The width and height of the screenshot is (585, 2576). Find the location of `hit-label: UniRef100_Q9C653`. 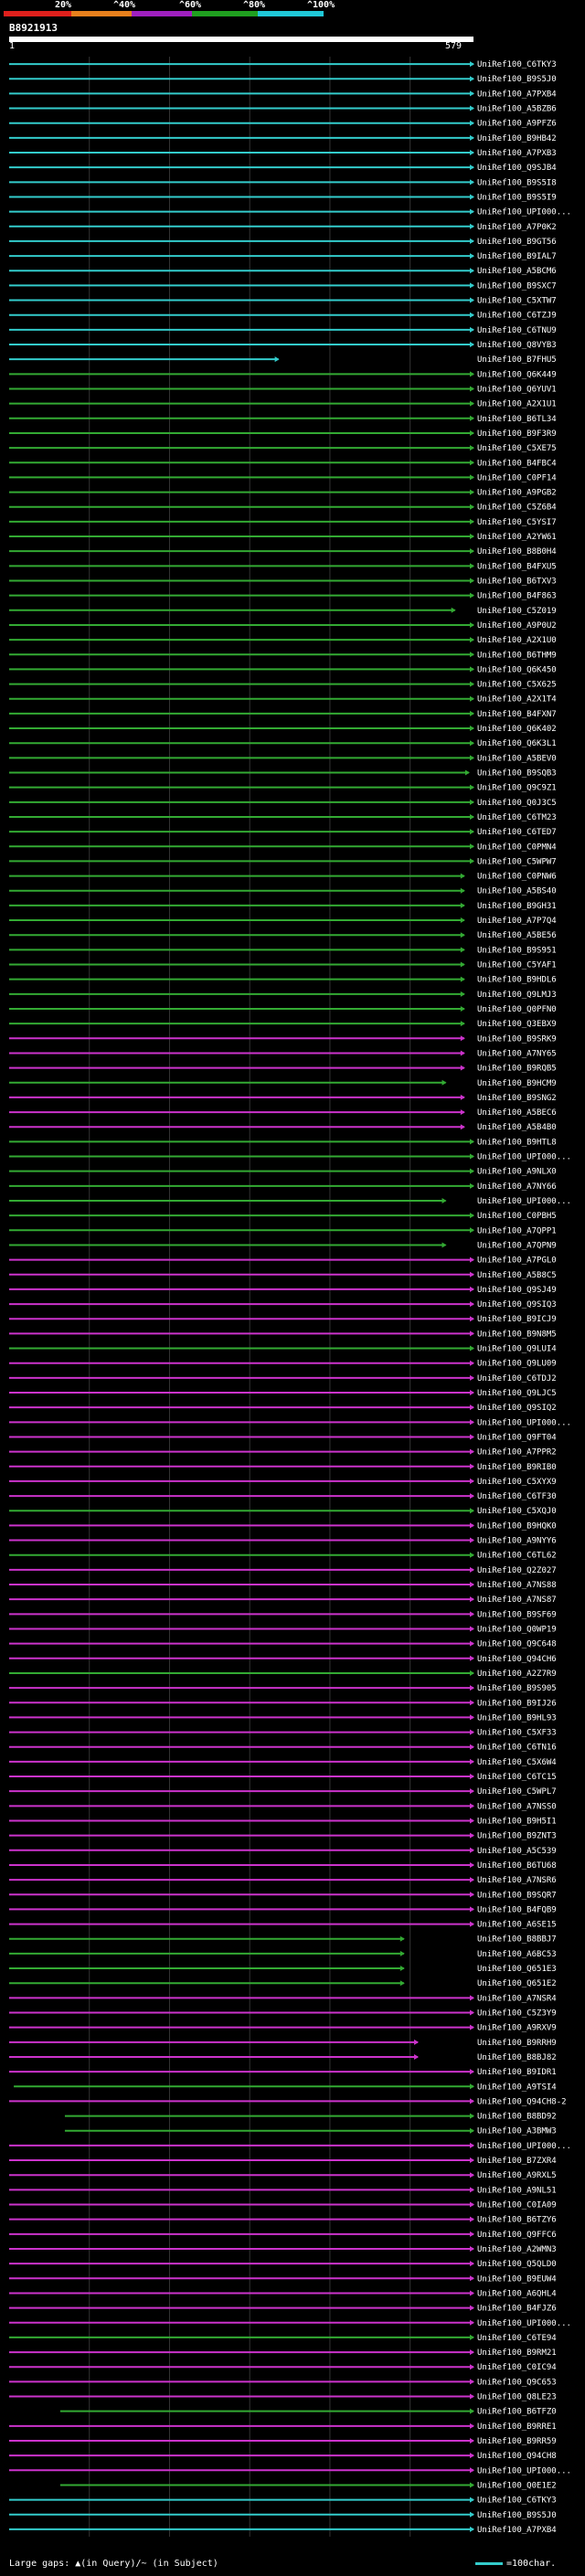

hit-label: UniRef100_Q9C653 is located at coordinates (517, 2382).